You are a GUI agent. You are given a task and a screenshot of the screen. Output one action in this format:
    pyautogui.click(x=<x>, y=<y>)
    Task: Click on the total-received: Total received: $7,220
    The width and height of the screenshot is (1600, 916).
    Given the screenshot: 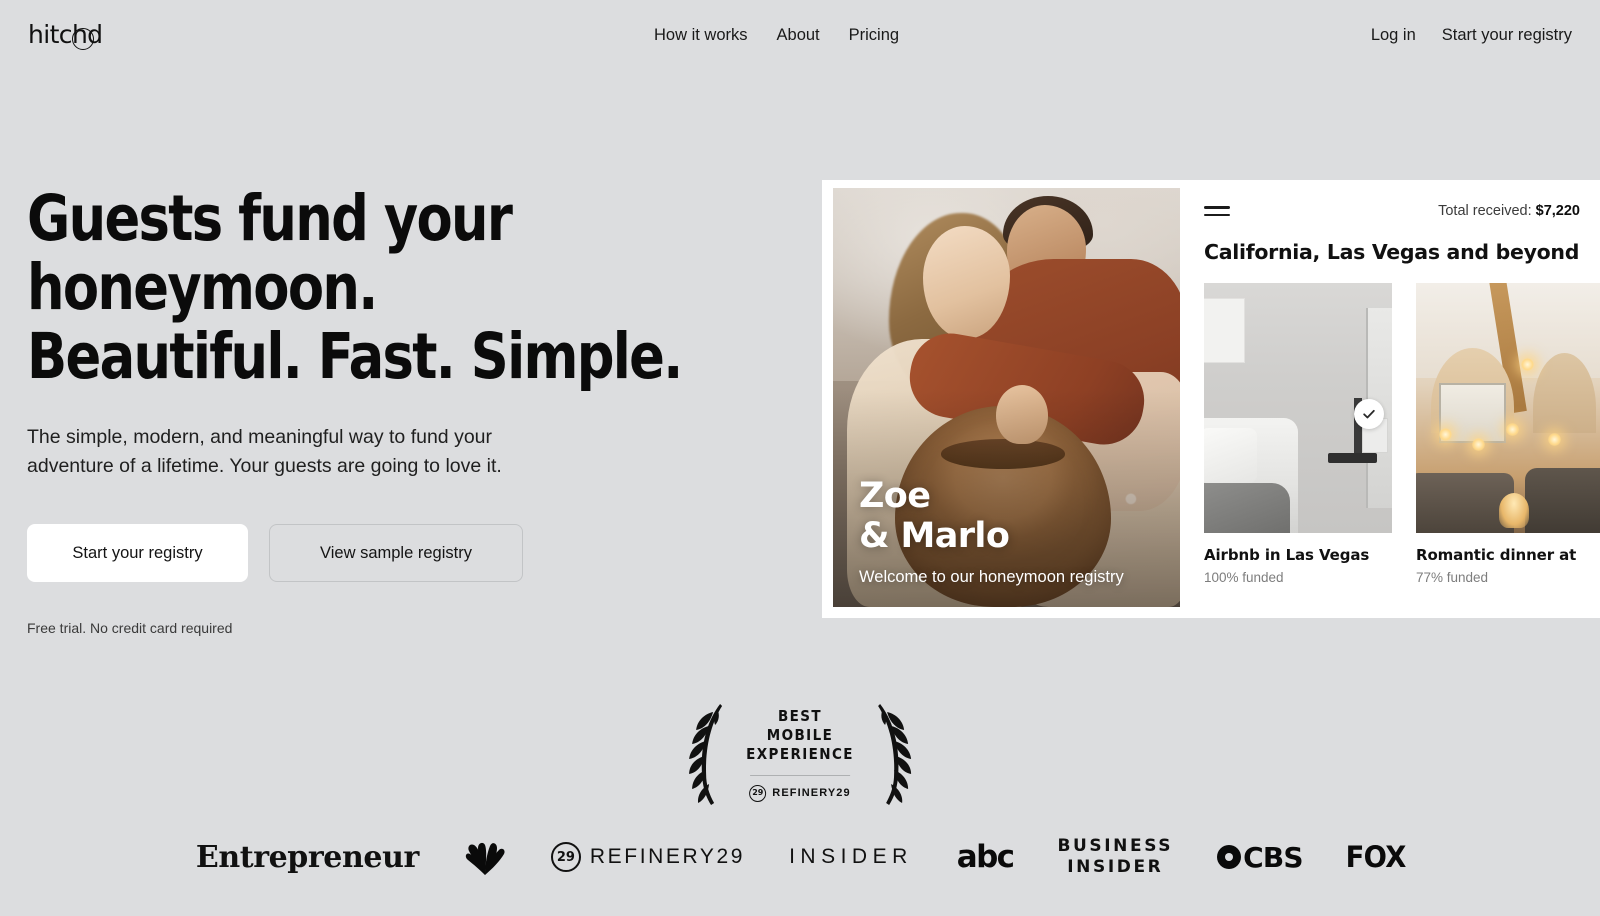 What is the action you would take?
    pyautogui.click(x=1509, y=211)
    